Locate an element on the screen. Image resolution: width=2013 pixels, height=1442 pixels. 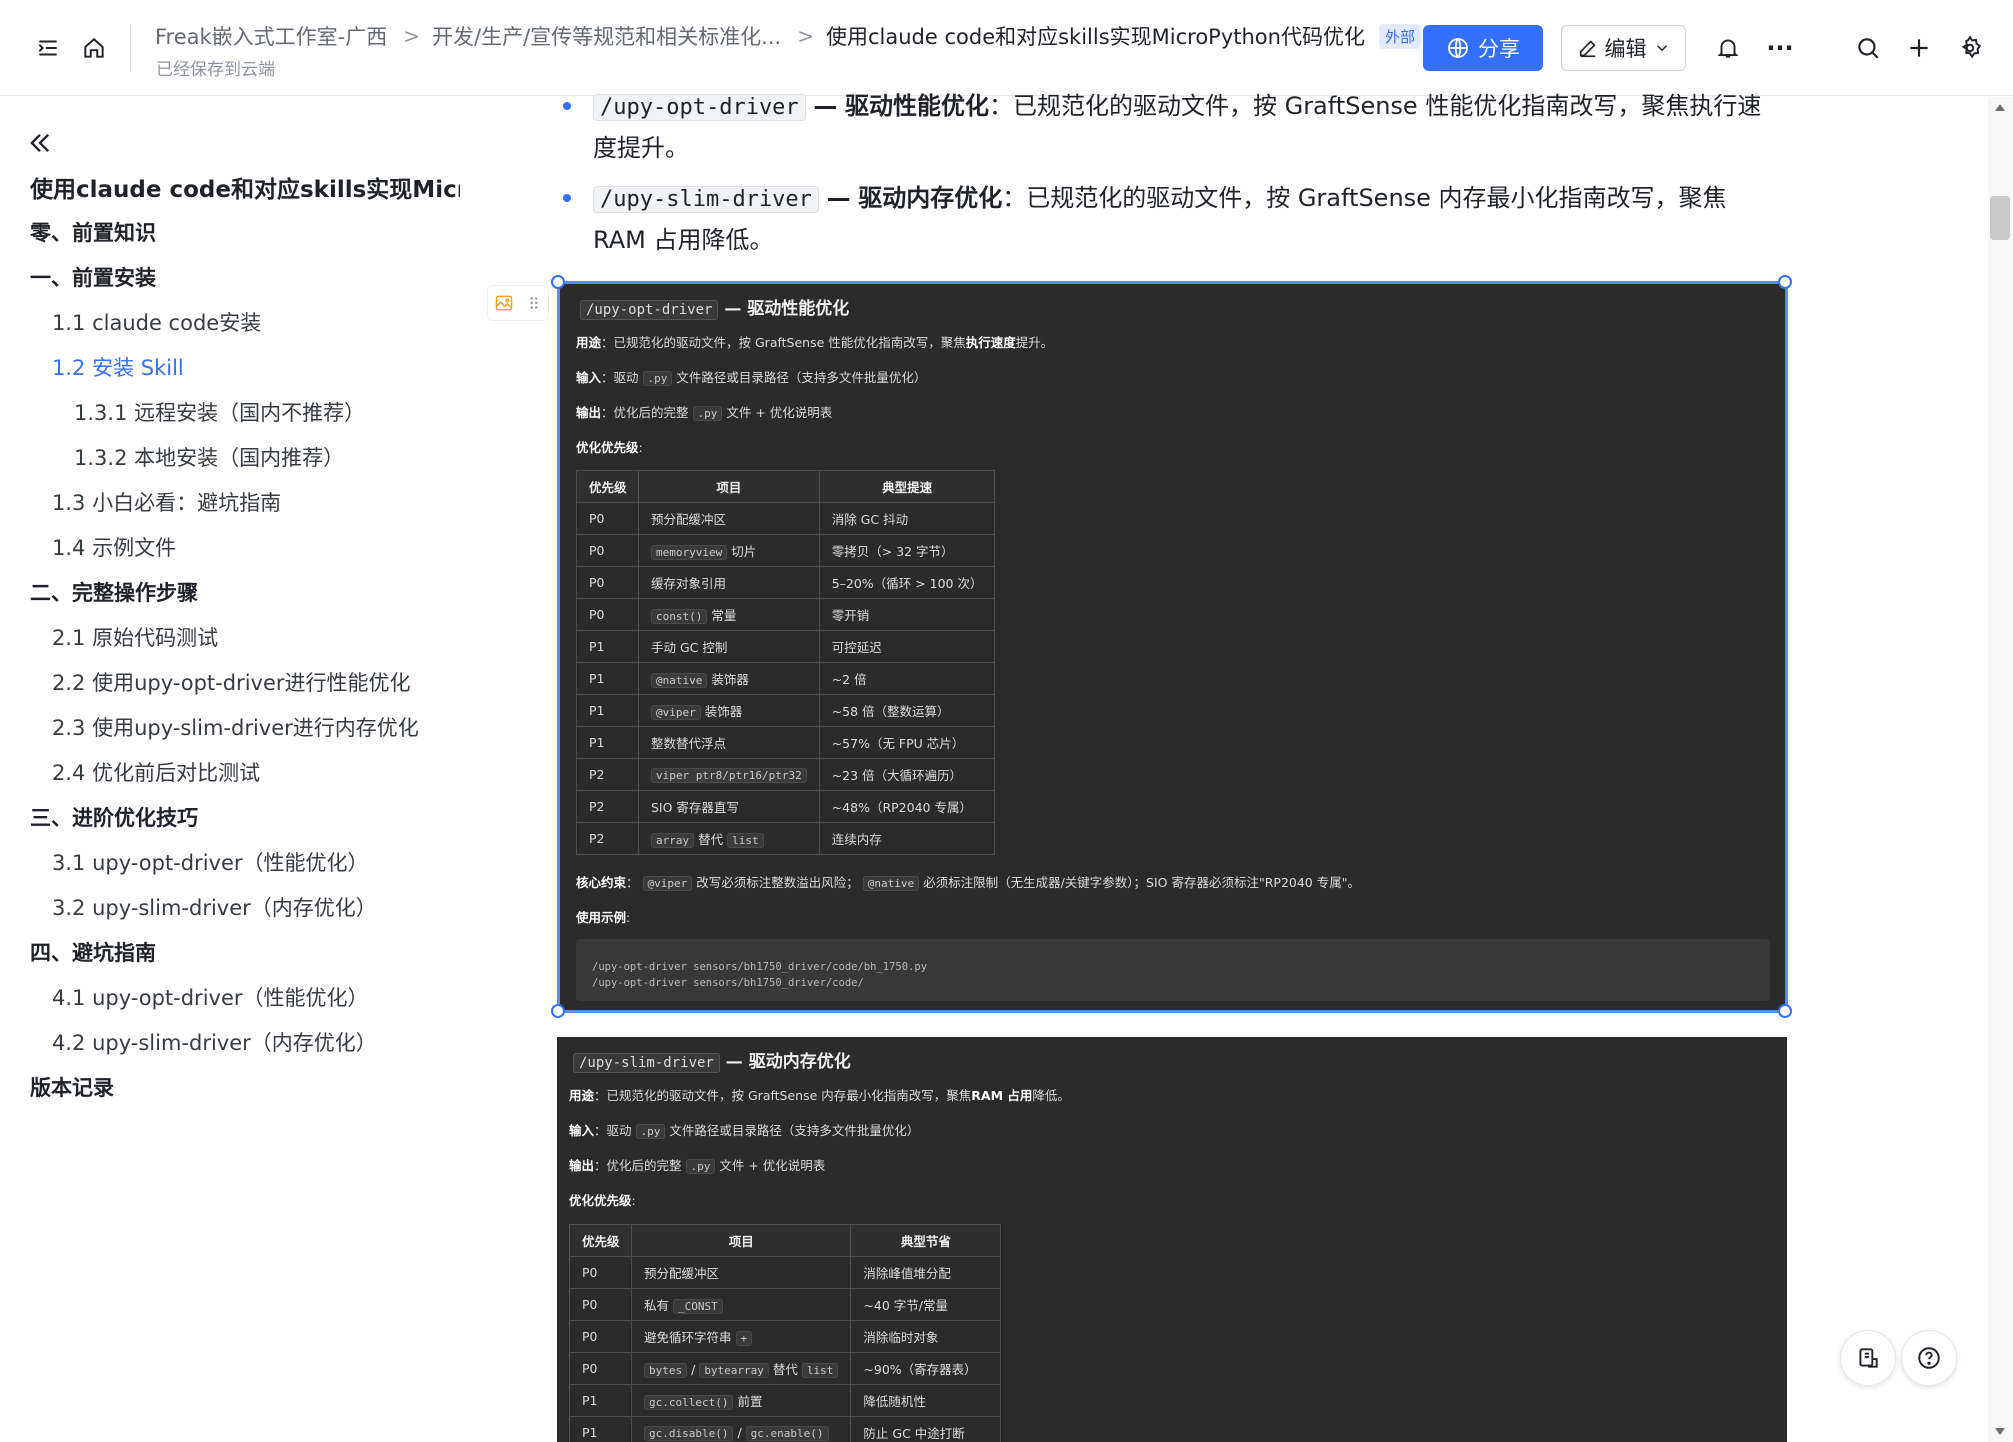
outline-item: 零、前置知识 is located at coordinates (93, 232).